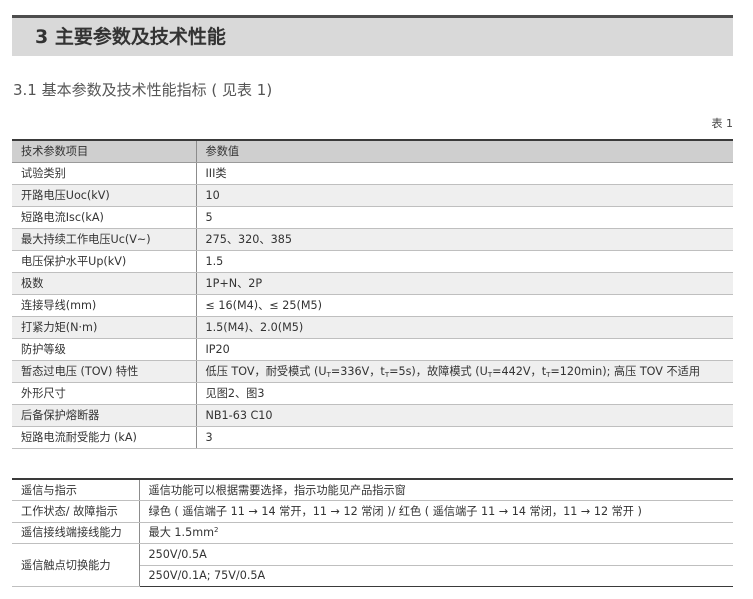 This screenshot has height=599, width=753. I want to click on param-value: 250V/0.1A; 75V/0.5A, so click(207, 576).